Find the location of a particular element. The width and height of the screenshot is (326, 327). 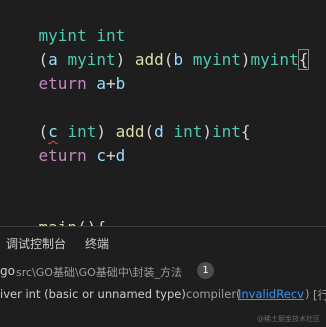

cursor-brace: { is located at coordinates (303, 59).